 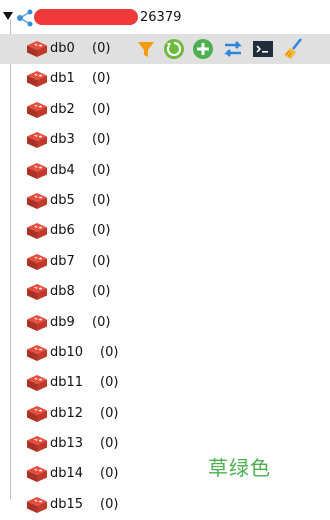 I want to click on database-name: db14, so click(x=67, y=474).